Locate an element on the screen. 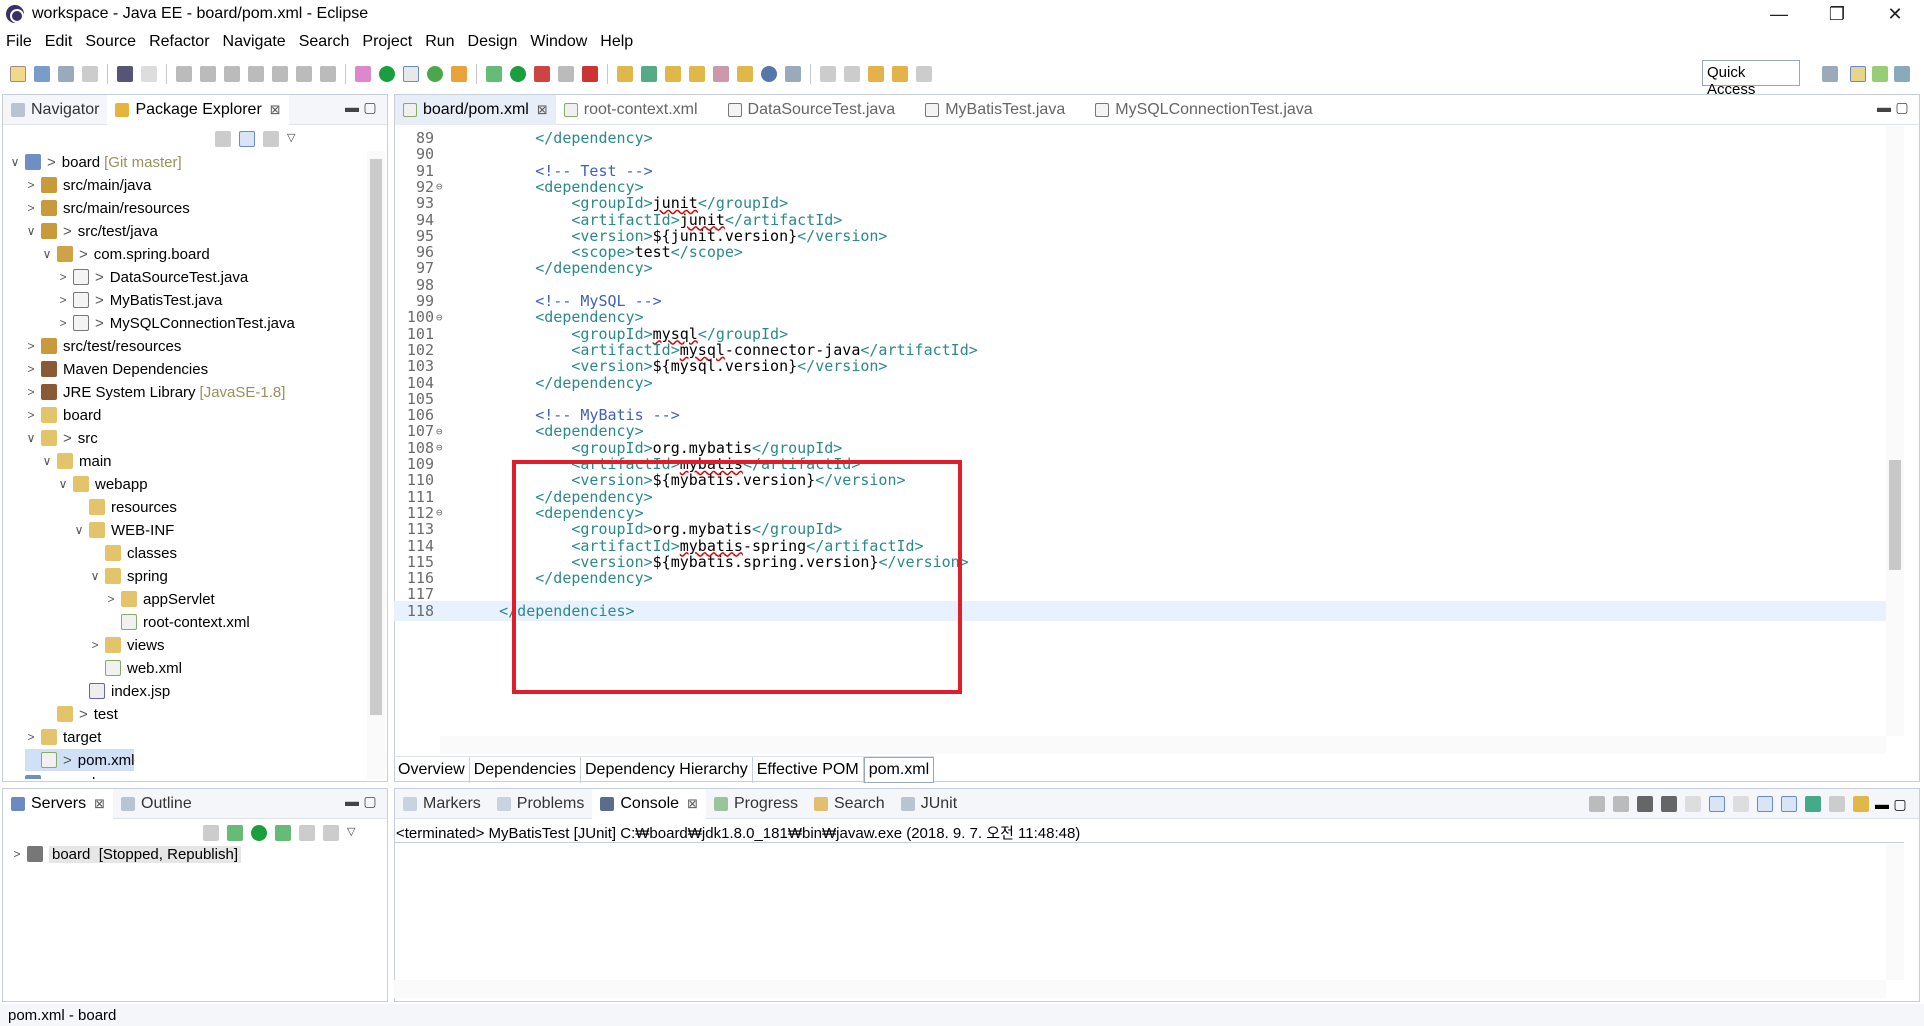  collapse-icon is located at coordinates (211, 833).